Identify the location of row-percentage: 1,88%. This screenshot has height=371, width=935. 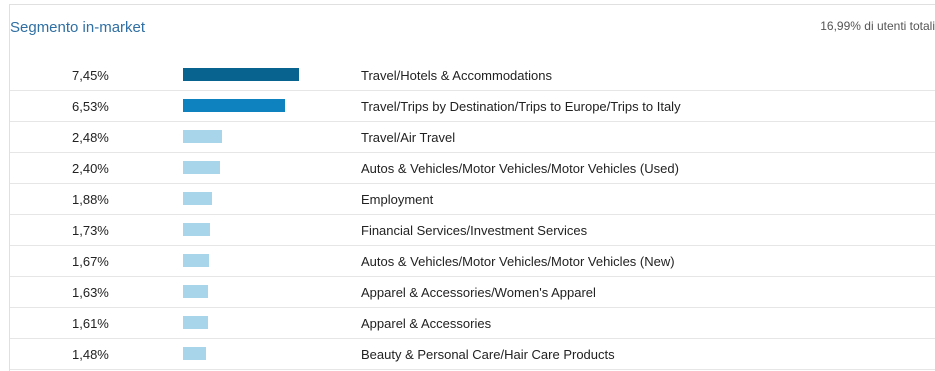
(90, 199).